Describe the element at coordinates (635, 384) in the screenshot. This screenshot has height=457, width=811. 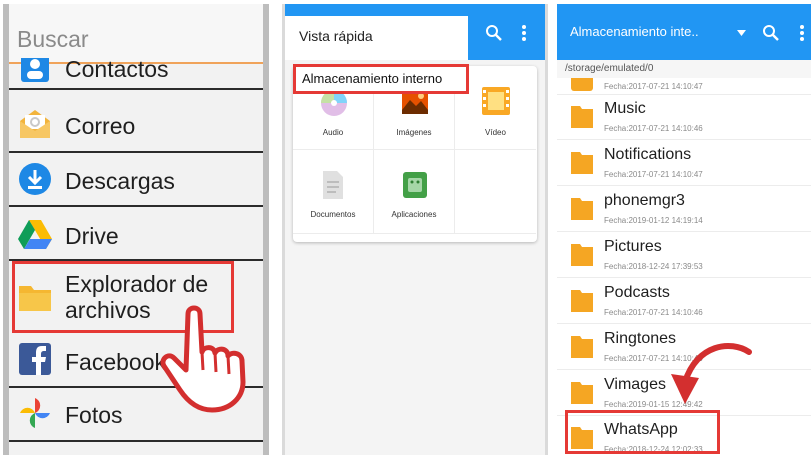
I see `file-name: Vimages` at that location.